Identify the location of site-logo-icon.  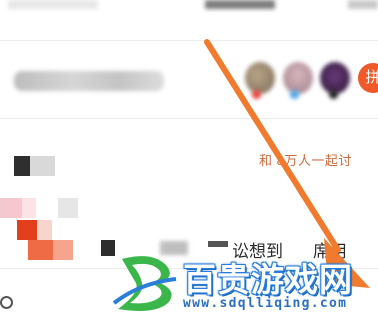
(144, 283).